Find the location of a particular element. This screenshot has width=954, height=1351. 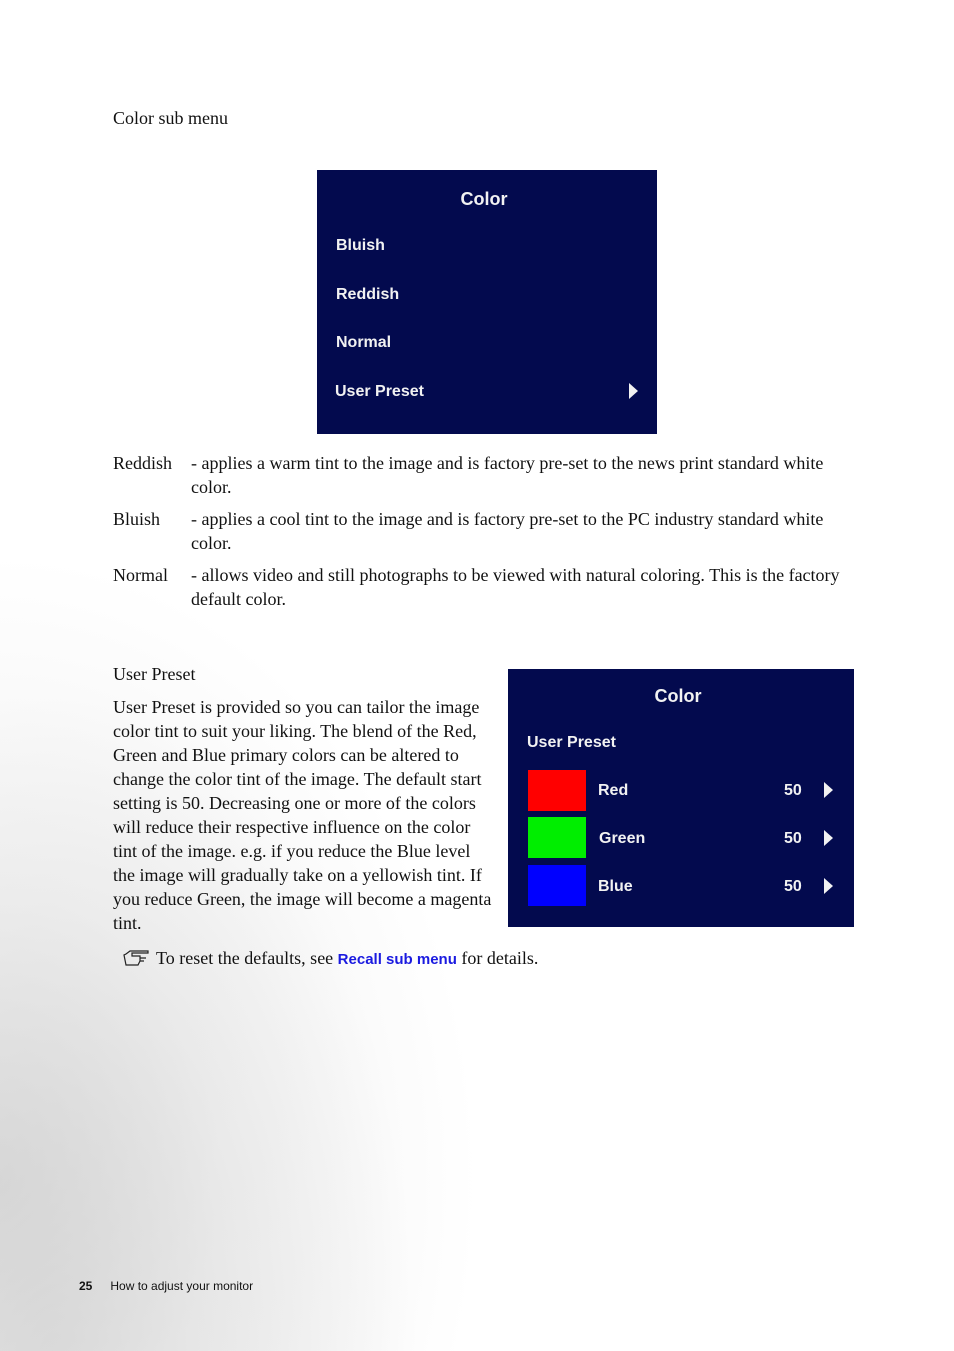

note-suffix: for details. is located at coordinates (497, 958).